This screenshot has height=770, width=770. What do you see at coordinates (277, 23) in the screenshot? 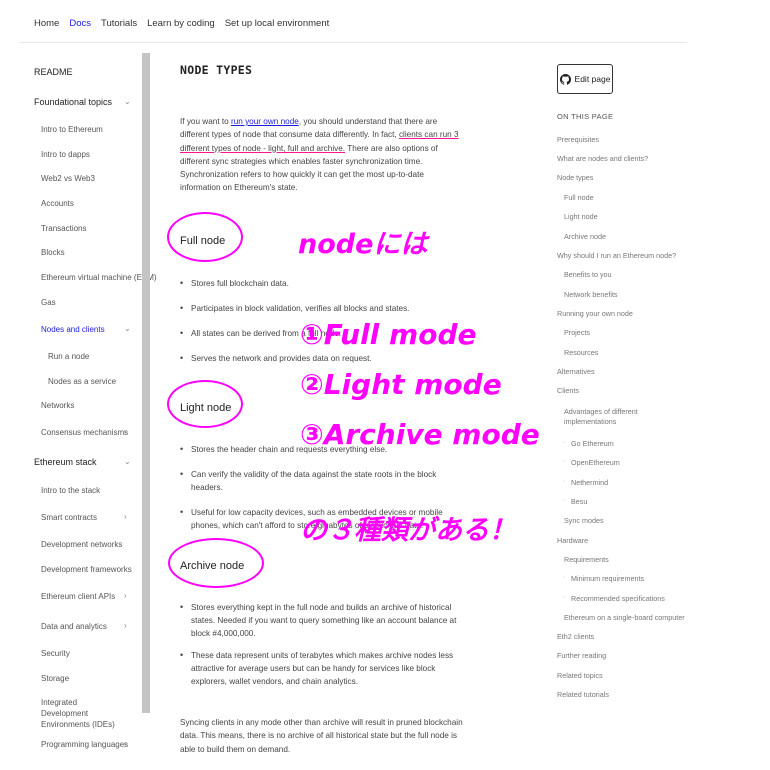
I see `nav-link-set-up-local-environment: Set up local environment` at bounding box center [277, 23].